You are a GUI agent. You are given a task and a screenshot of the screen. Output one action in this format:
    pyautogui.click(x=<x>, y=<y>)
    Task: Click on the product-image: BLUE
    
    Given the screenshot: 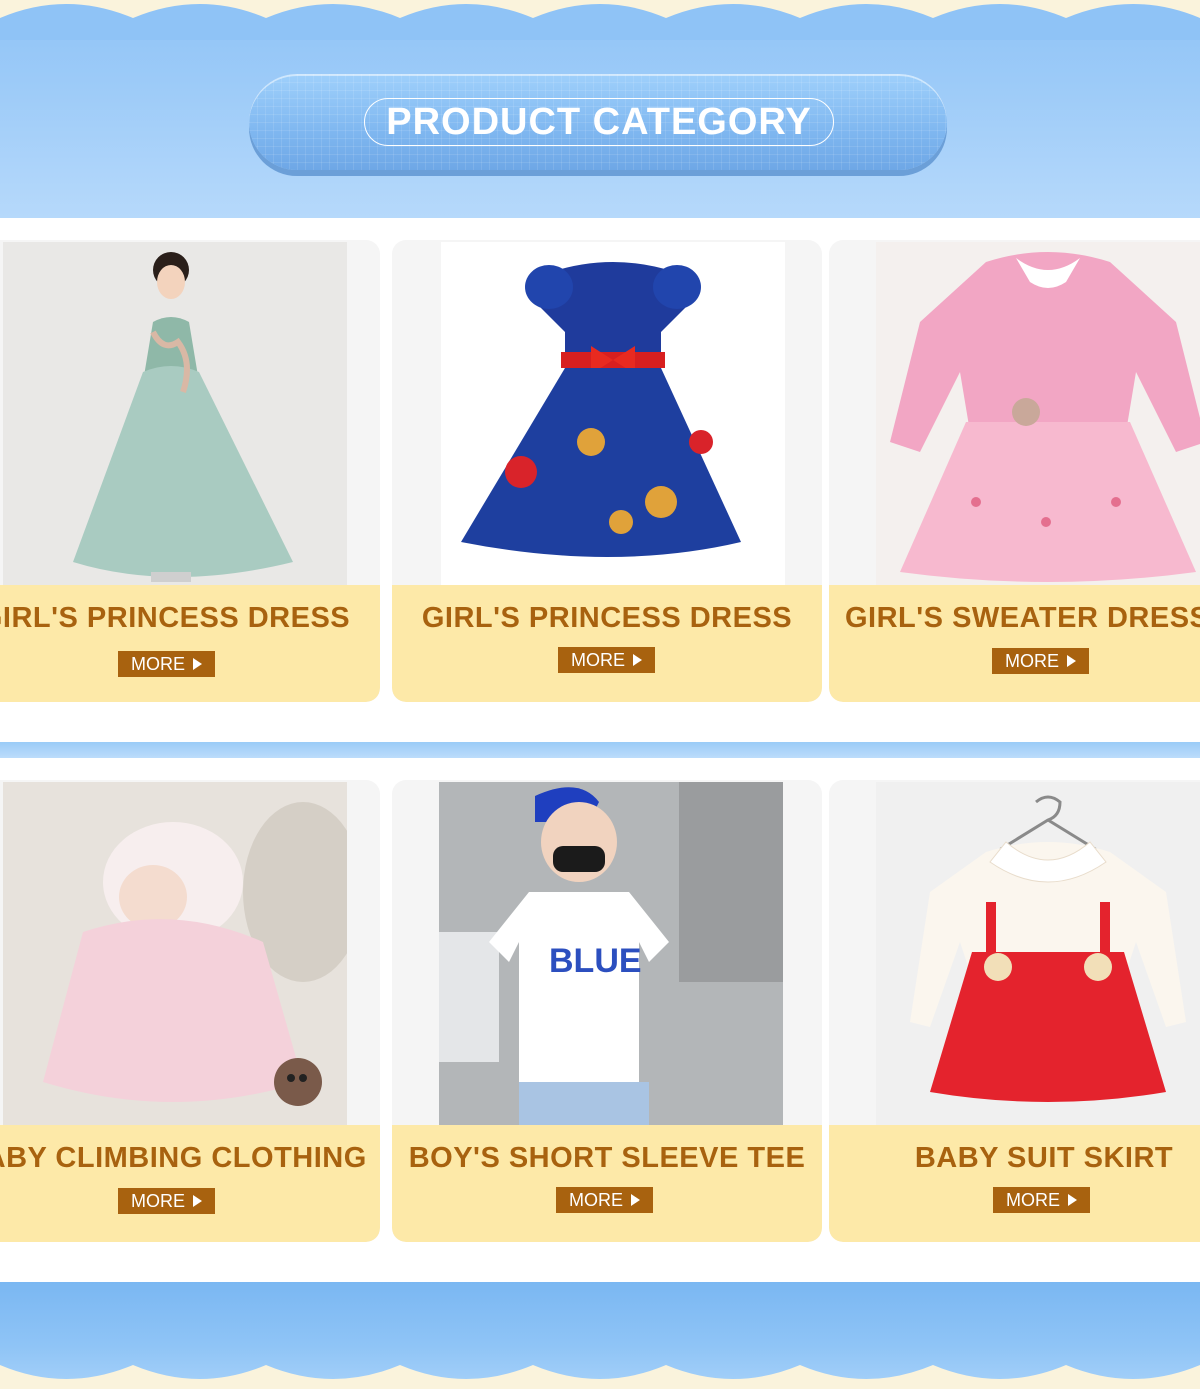 What is the action you would take?
    pyautogui.click(x=611, y=954)
    